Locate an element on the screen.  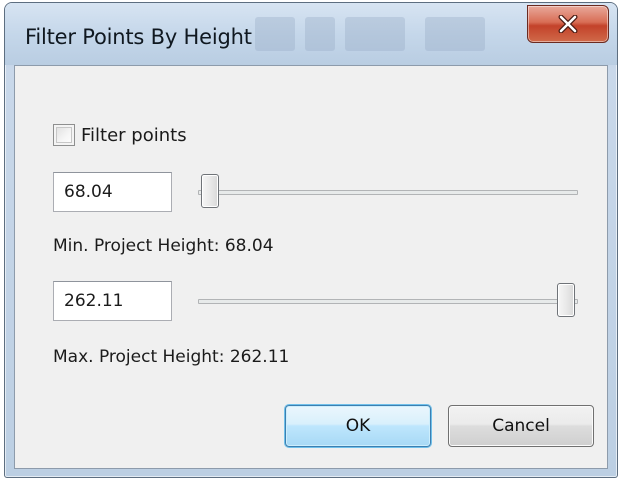
filter-points-option: Filter points is located at coordinates (120, 135).